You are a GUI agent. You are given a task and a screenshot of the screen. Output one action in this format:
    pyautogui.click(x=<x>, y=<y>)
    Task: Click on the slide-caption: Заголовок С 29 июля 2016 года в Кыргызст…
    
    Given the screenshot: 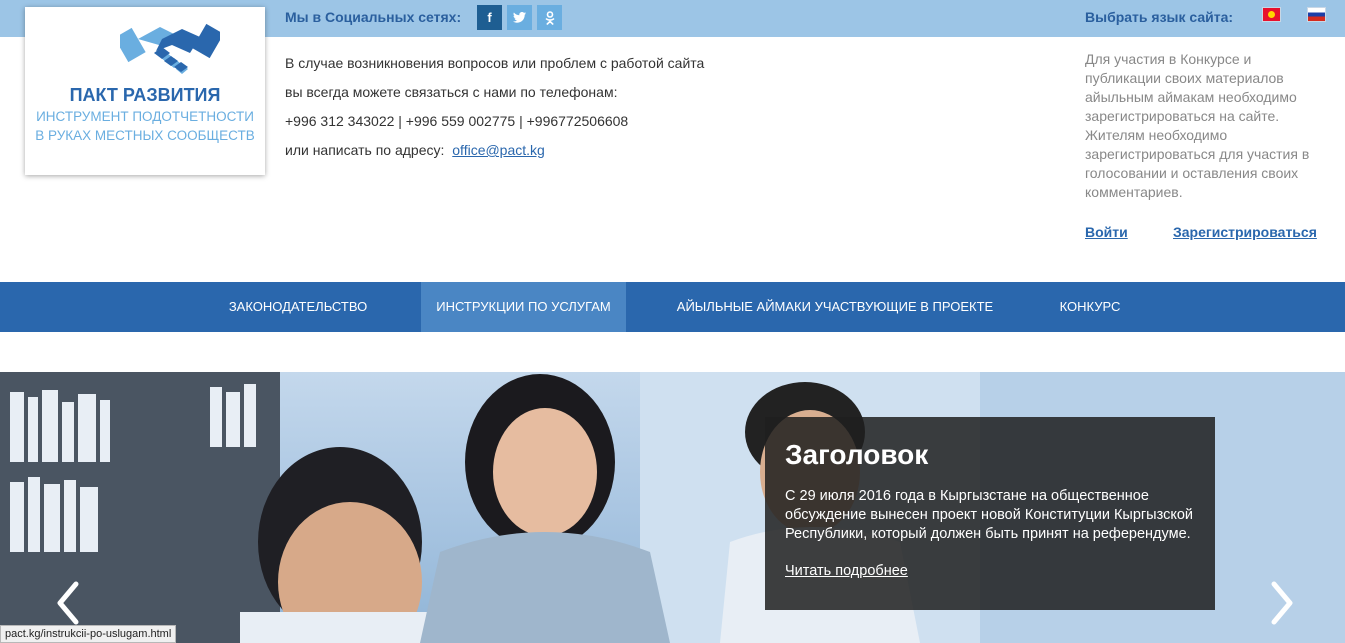 What is the action you would take?
    pyautogui.click(x=990, y=513)
    